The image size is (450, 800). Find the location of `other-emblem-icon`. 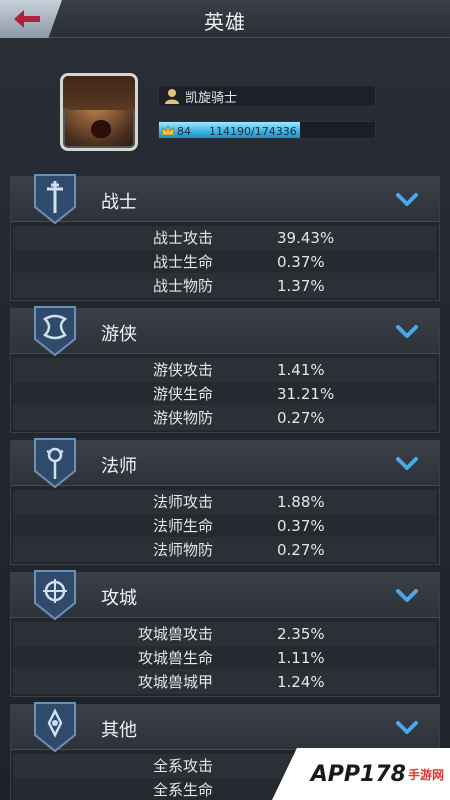

other-emblem-icon is located at coordinates (55, 727).